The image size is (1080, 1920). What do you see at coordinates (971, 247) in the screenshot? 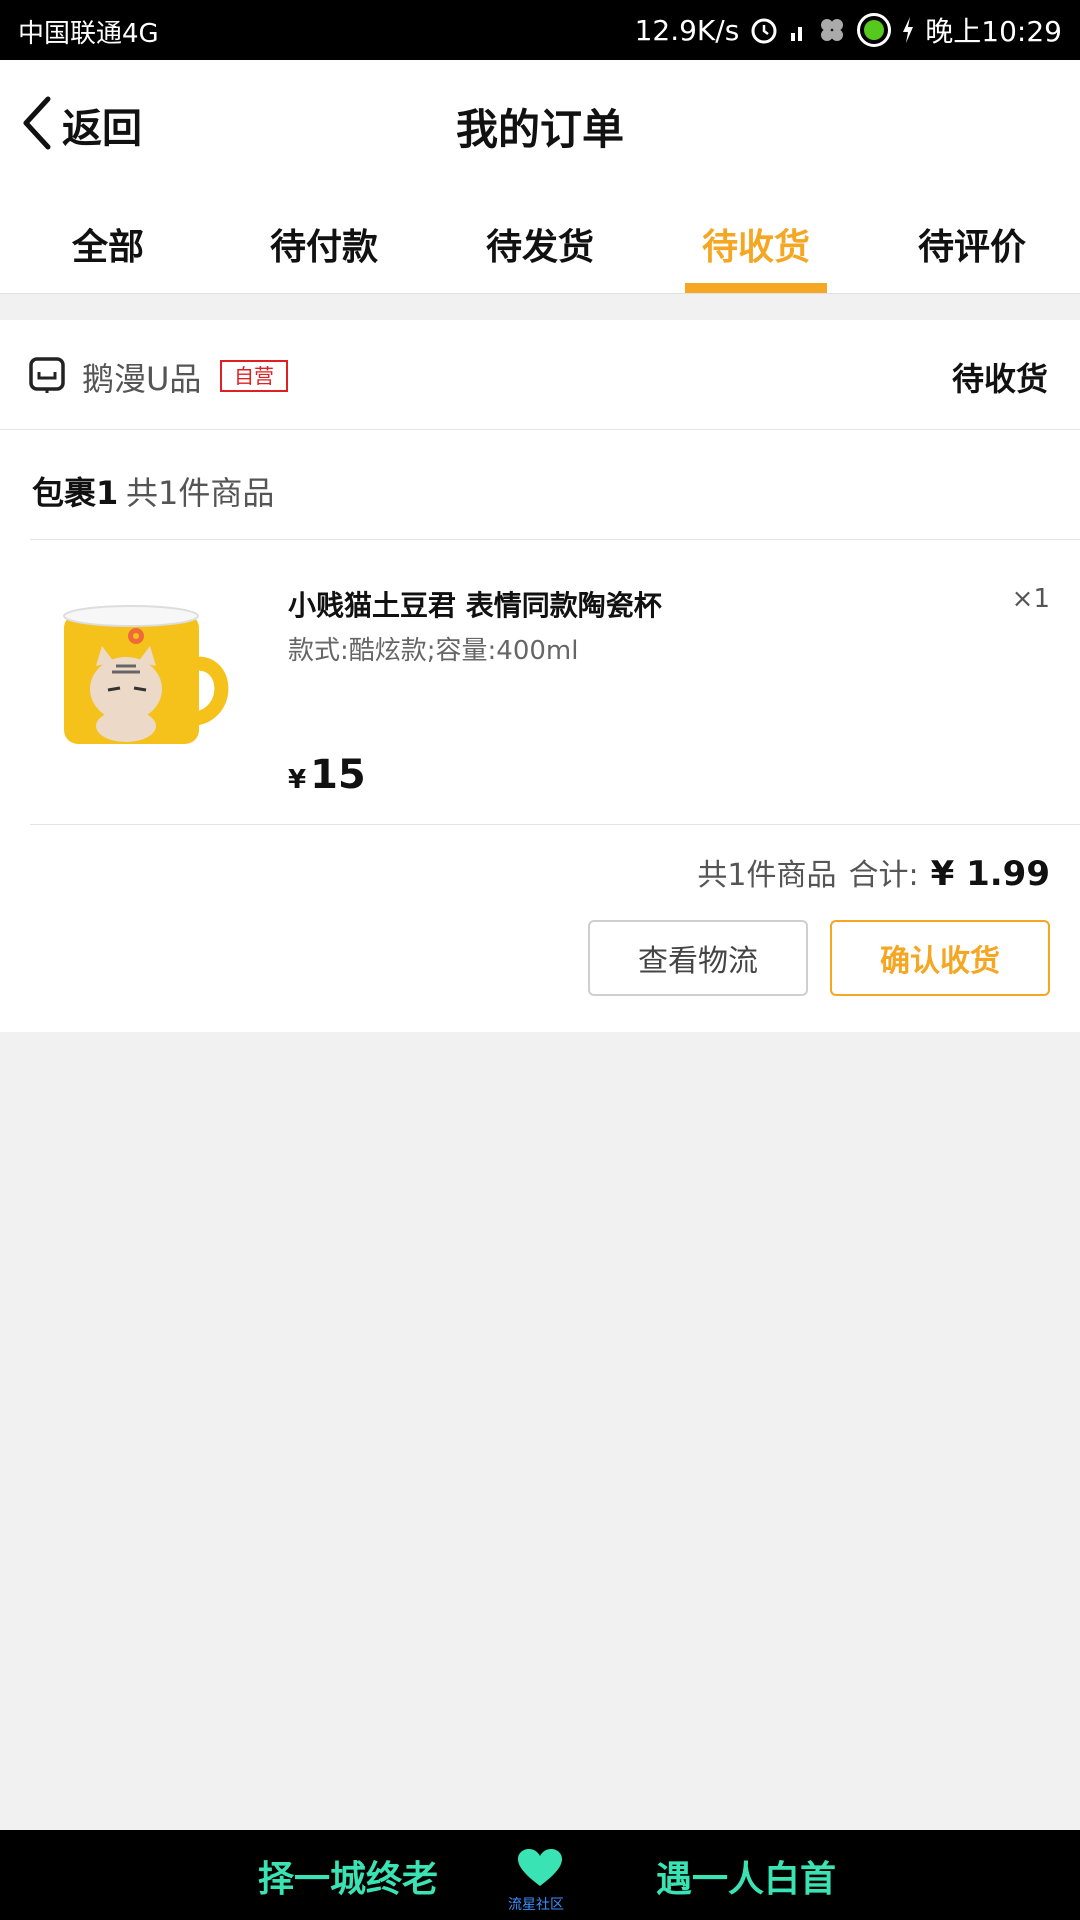
I see `tab-label: 待评价` at bounding box center [971, 247].